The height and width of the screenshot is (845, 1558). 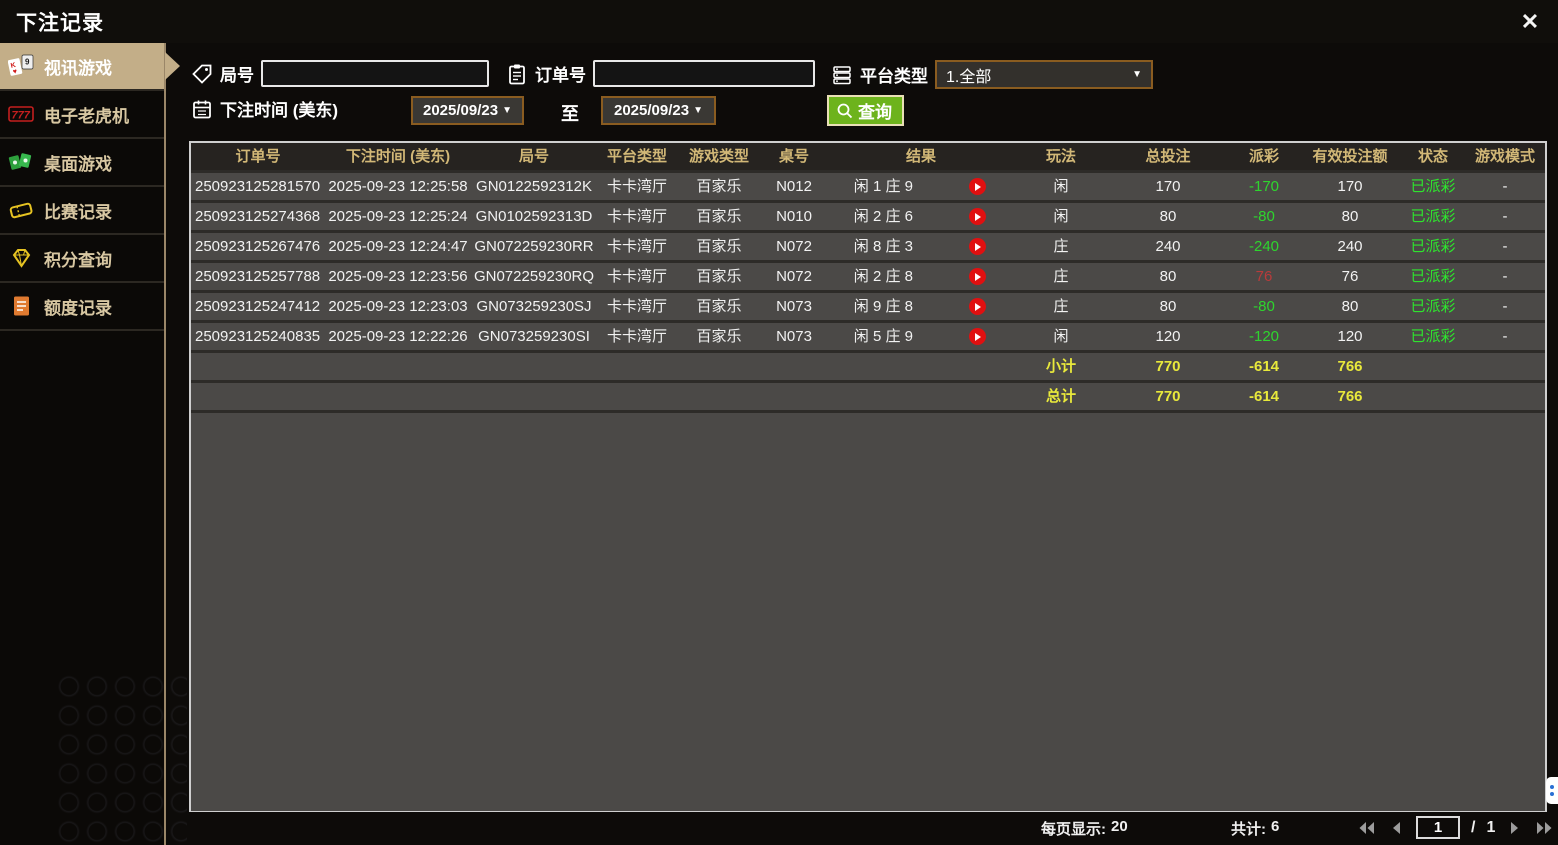 What do you see at coordinates (533, 156) in the screenshot?
I see `header-round-no: 局号` at bounding box center [533, 156].